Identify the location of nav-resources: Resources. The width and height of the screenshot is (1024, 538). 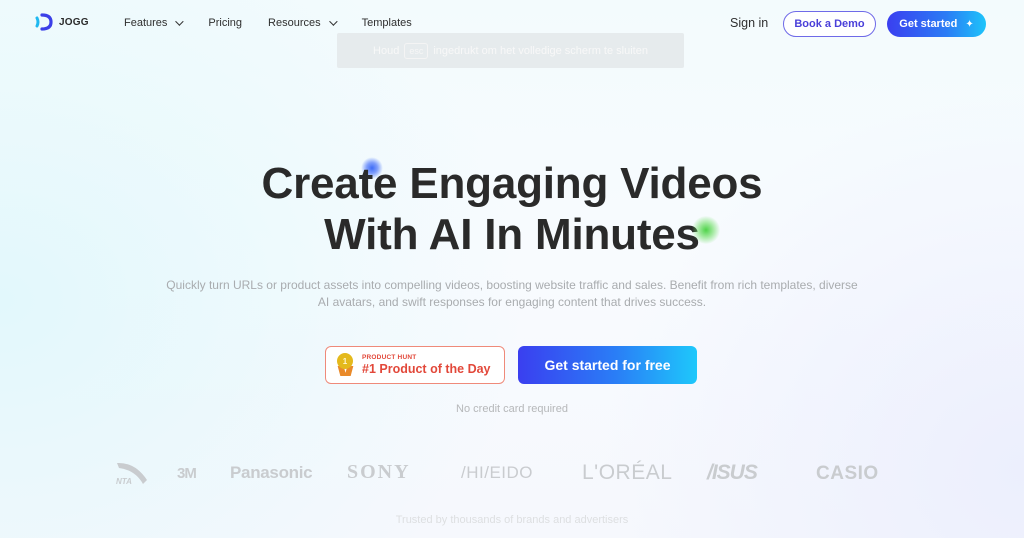
(303, 23).